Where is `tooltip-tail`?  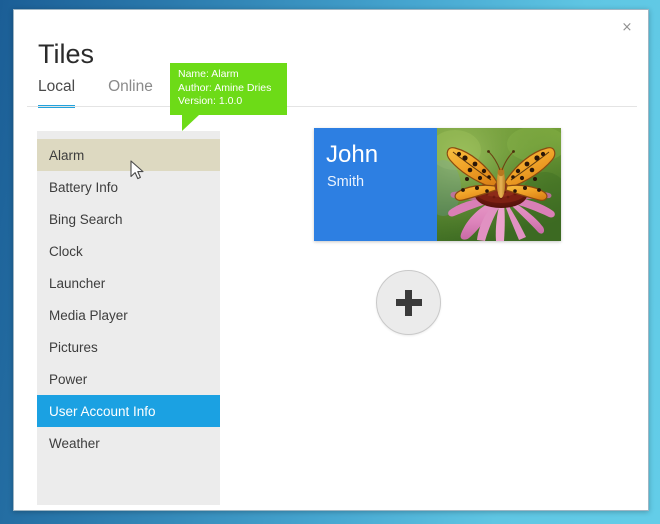
tooltip-tail is located at coordinates (190, 122).